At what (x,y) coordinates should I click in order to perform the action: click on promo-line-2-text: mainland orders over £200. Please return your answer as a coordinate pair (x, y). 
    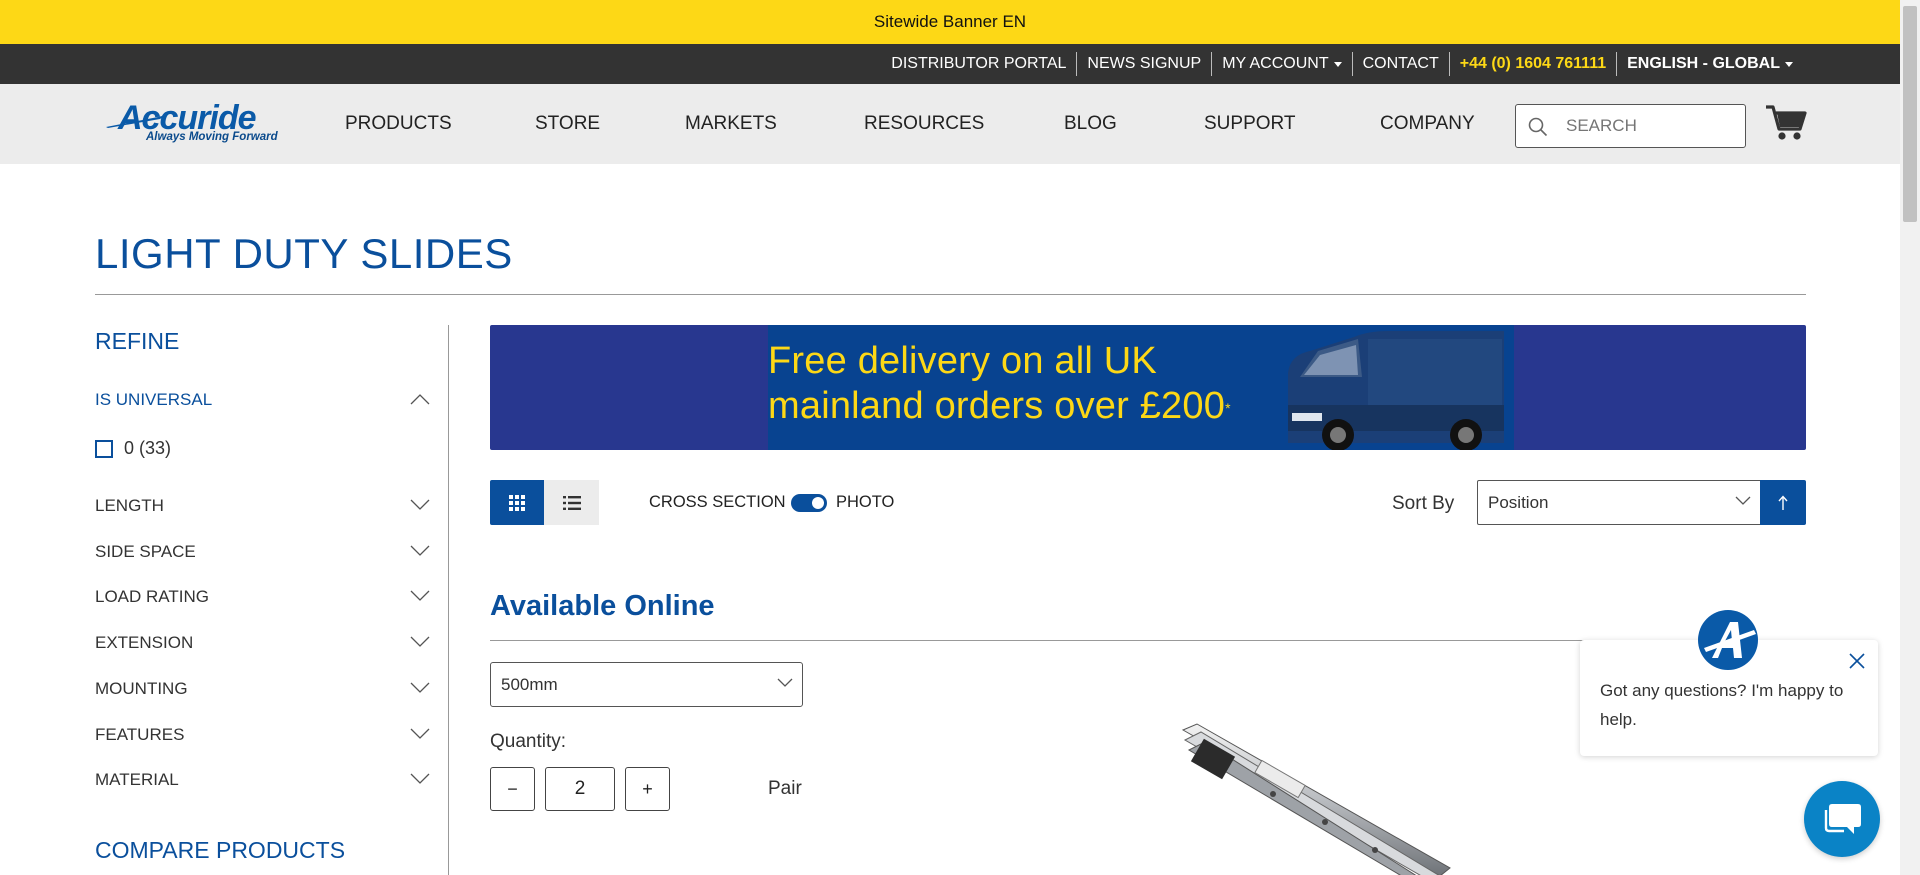
    Looking at the image, I should click on (997, 406).